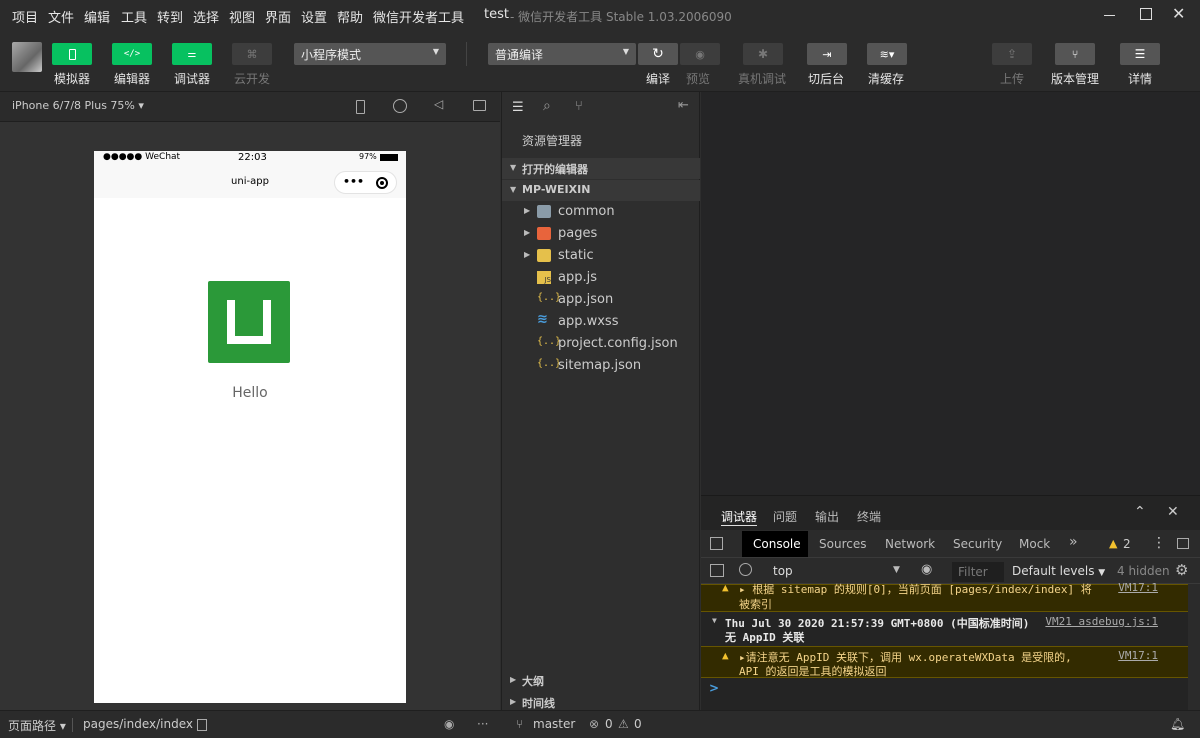  Describe the element at coordinates (1194, 647) in the screenshot. I see `console-scrollbar` at that location.